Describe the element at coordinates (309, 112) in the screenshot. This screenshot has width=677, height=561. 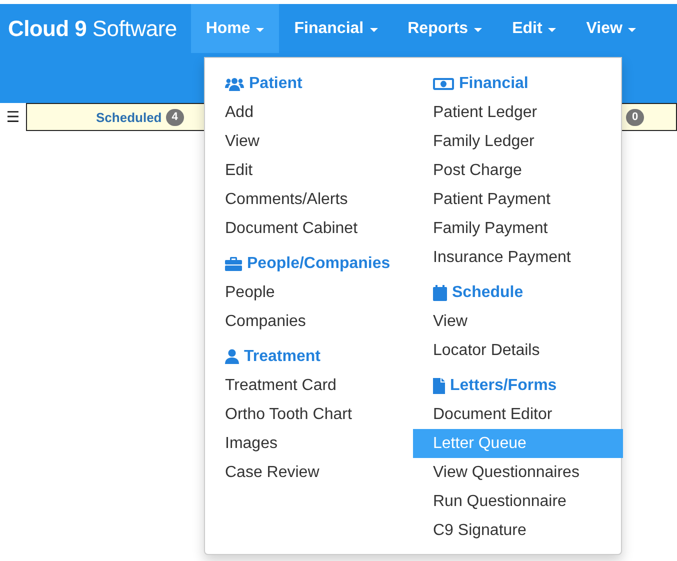
I see `menu-item: Add` at that location.